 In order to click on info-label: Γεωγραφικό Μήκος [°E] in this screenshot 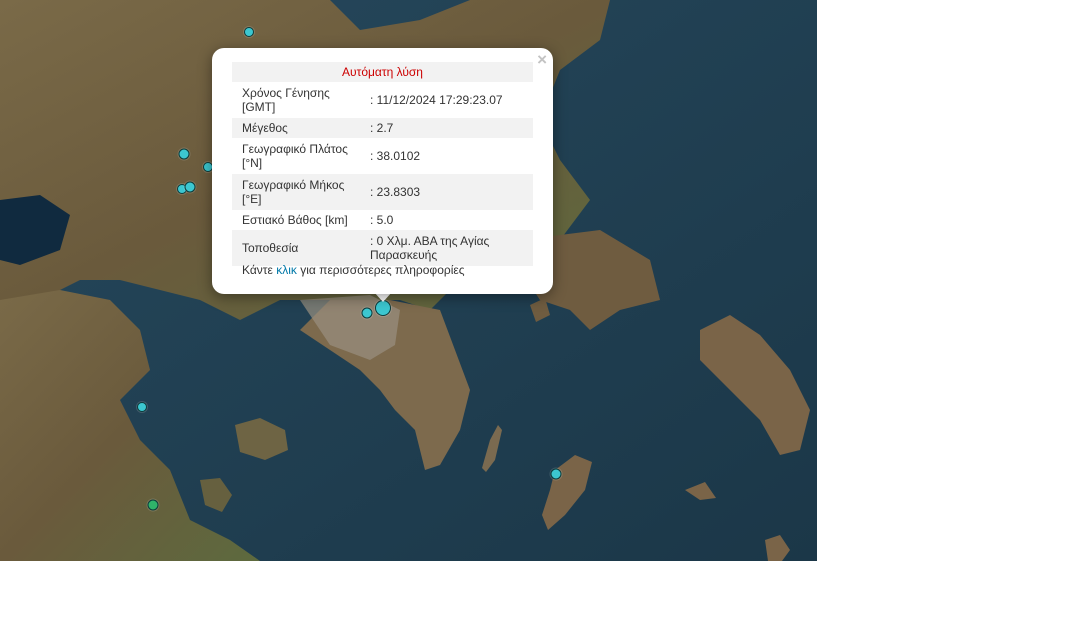, I will do `click(296, 192)`.